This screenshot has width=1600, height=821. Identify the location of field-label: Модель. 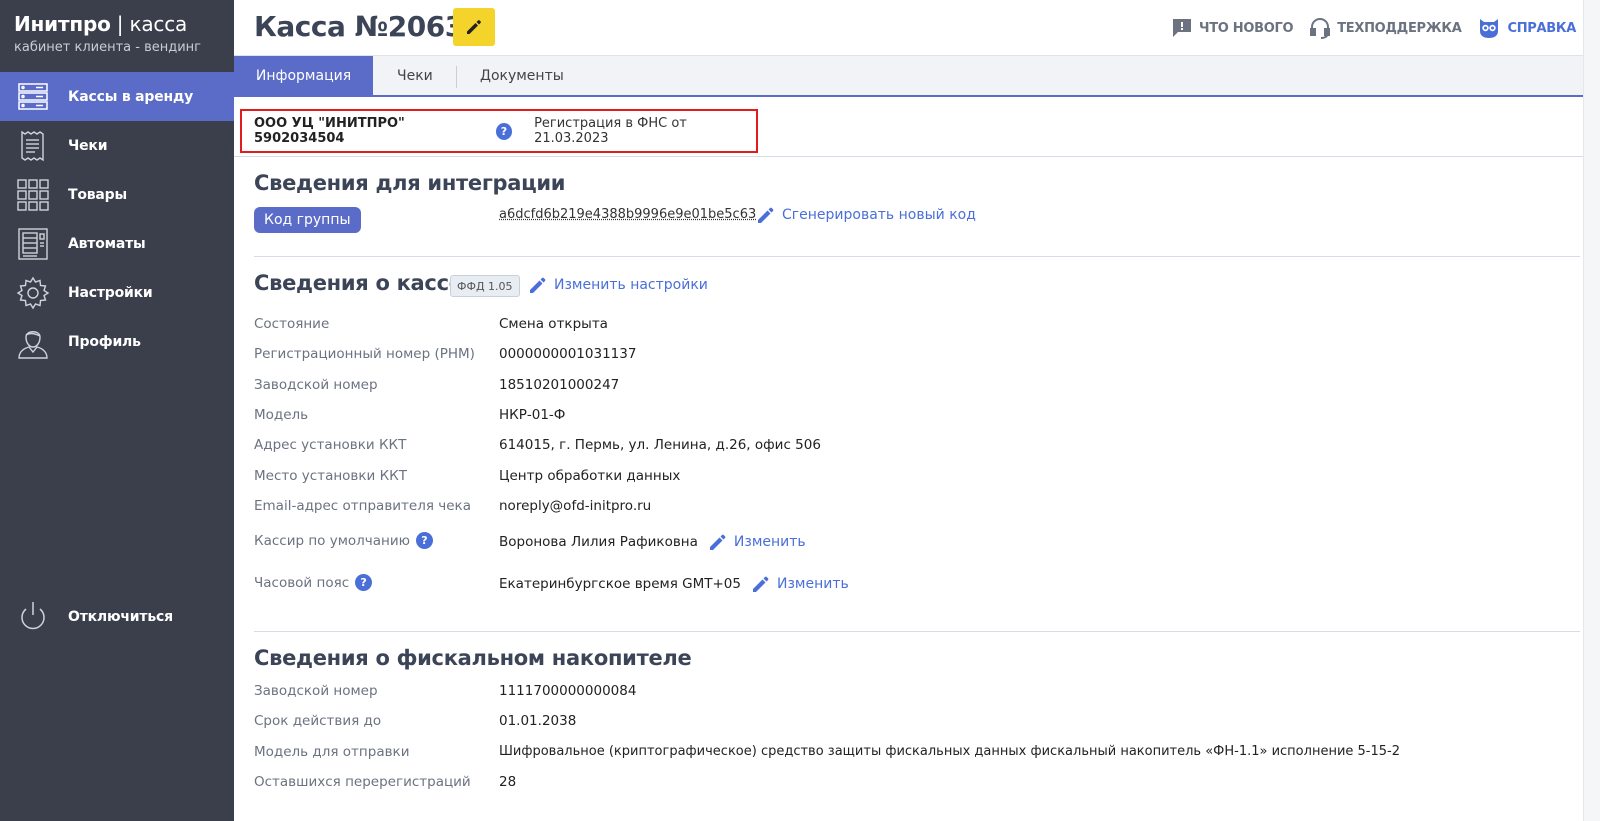
(281, 415).